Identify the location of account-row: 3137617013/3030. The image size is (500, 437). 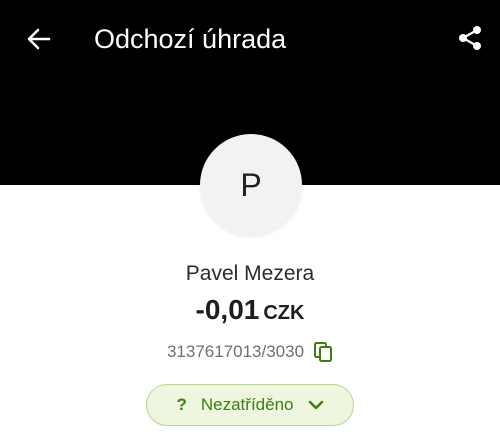
(250, 352).